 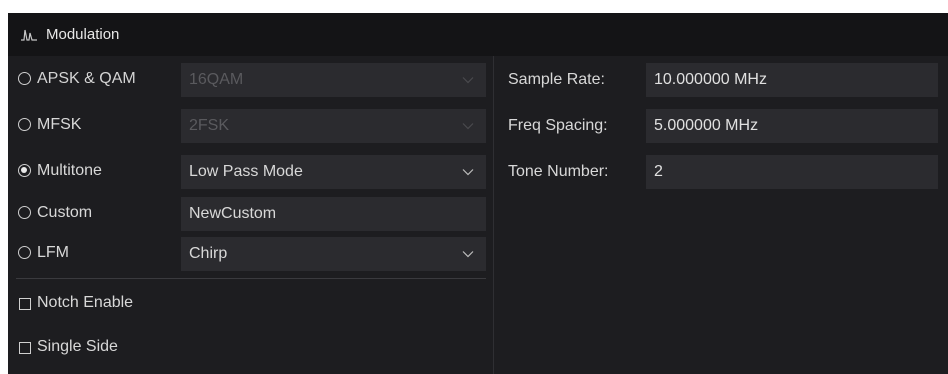 I want to click on mfsk-select-value: 2FSK, so click(x=209, y=125).